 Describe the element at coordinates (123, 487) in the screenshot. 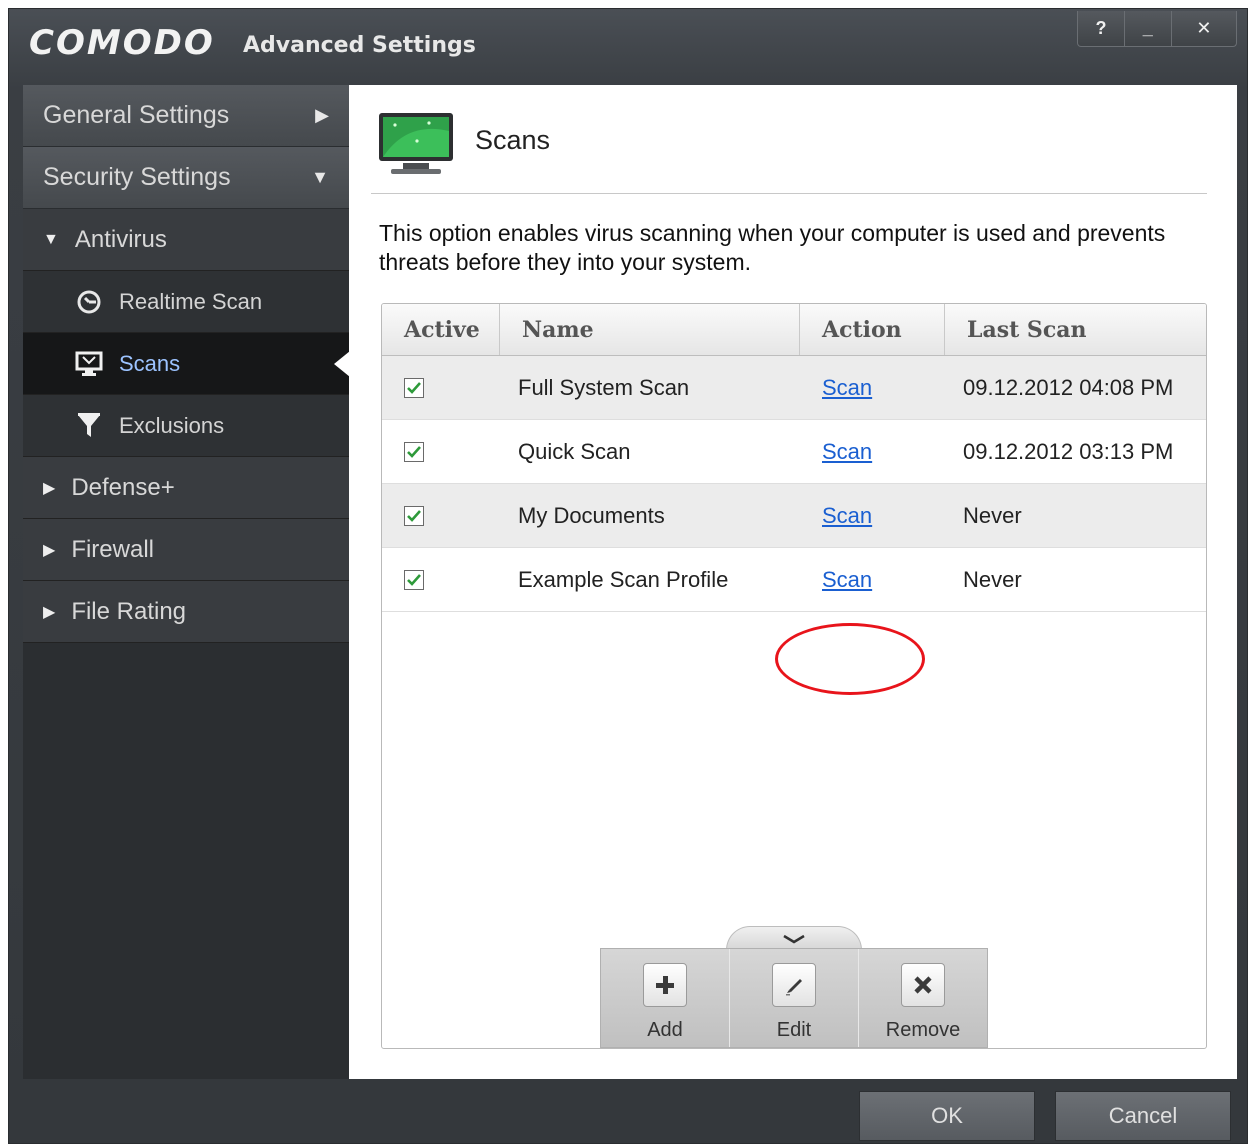

I see `sidebar-item-label: Defense+` at that location.